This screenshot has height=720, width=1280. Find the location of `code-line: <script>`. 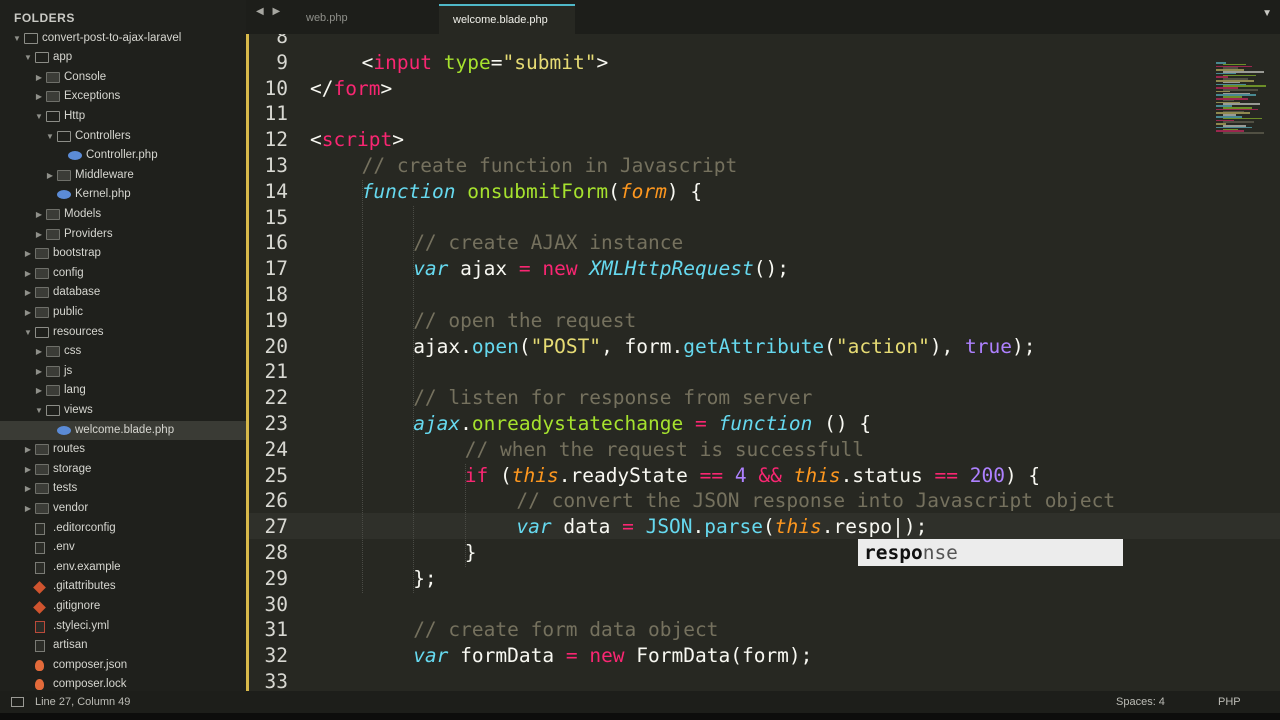

code-line: <script> is located at coordinates (357, 139).